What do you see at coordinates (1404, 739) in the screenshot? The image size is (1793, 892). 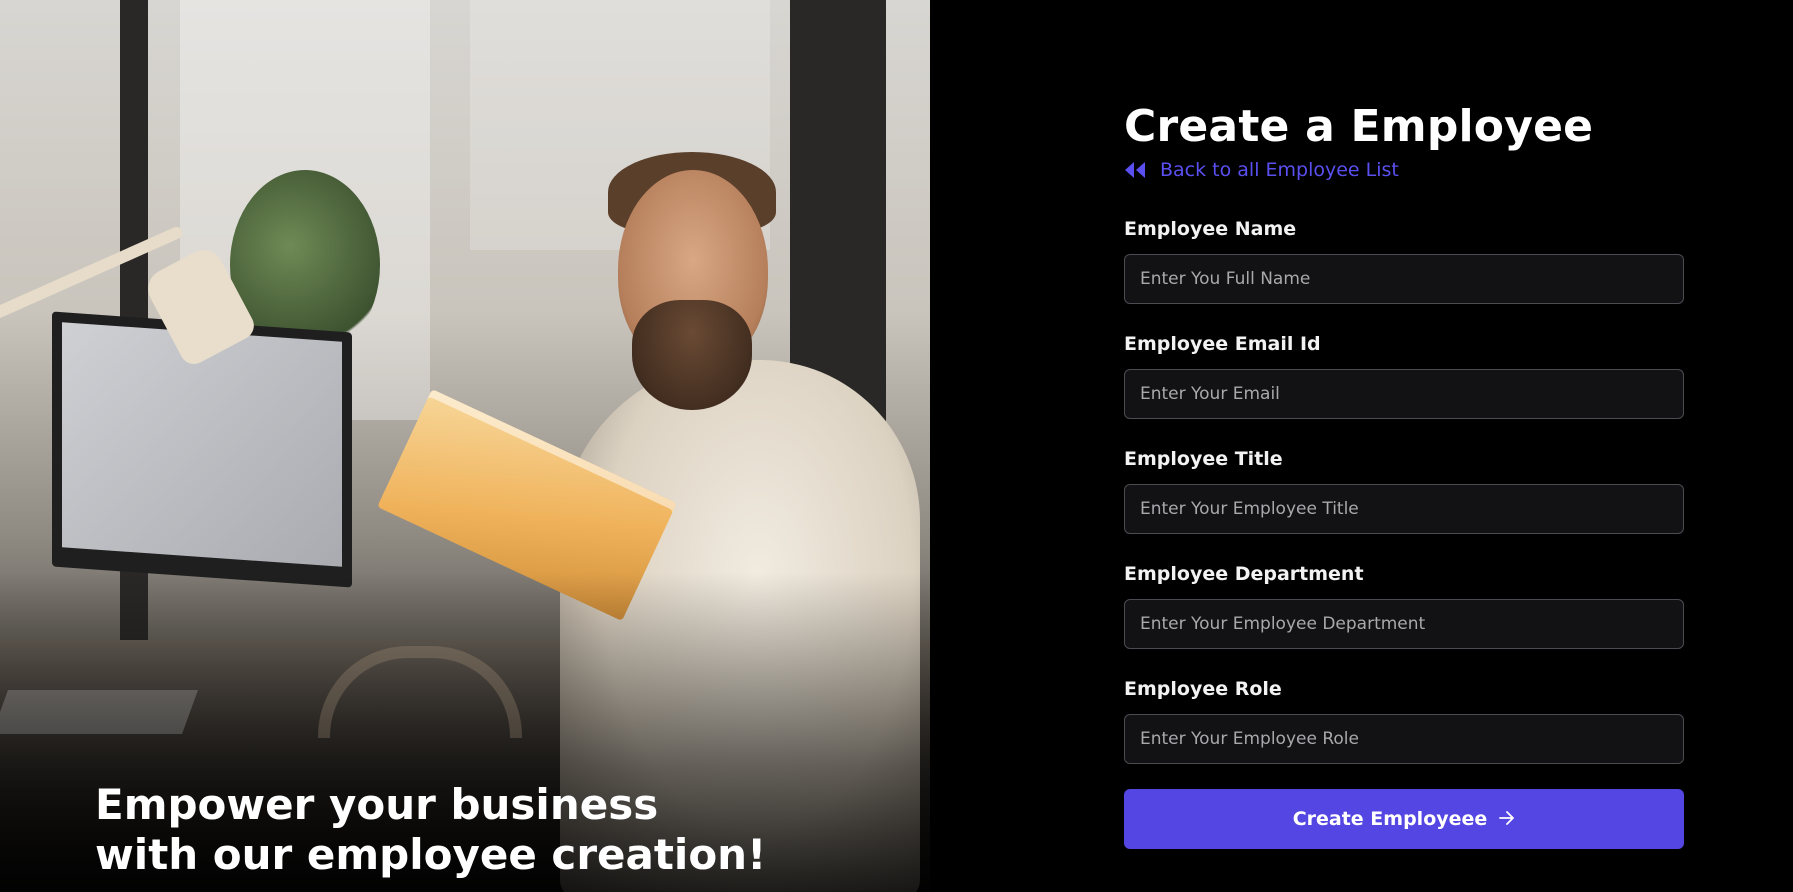 I see `employee-role-input` at bounding box center [1404, 739].